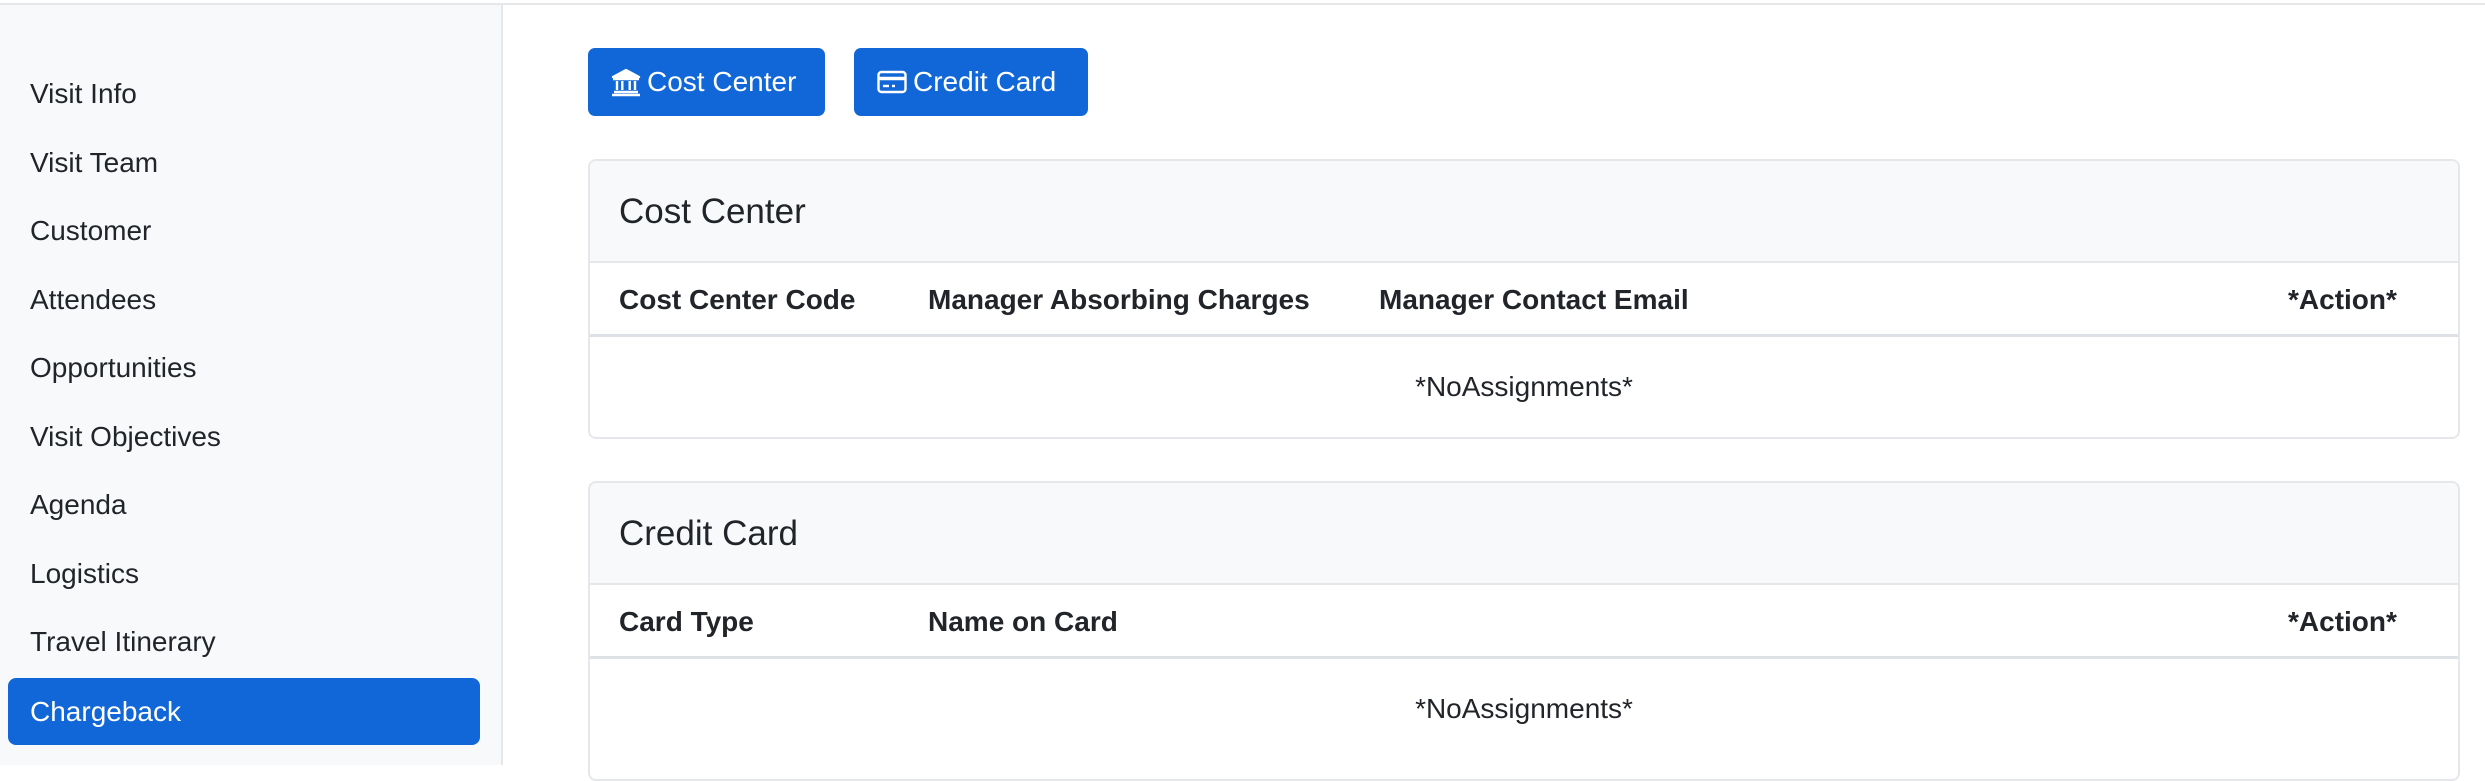  What do you see at coordinates (244, 641) in the screenshot?
I see `sidebar-item-travel-itinerary: Travel Itinerary` at bounding box center [244, 641].